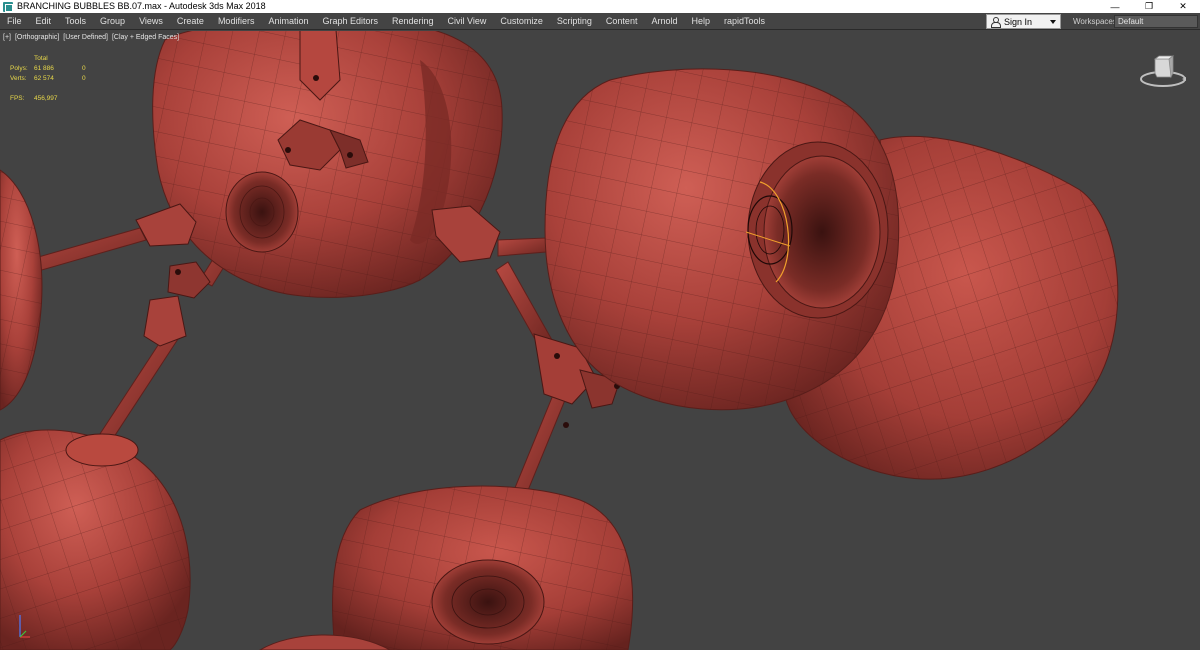 The image size is (1200, 650). I want to click on stats-fps-label: FPS:, so click(17, 98).